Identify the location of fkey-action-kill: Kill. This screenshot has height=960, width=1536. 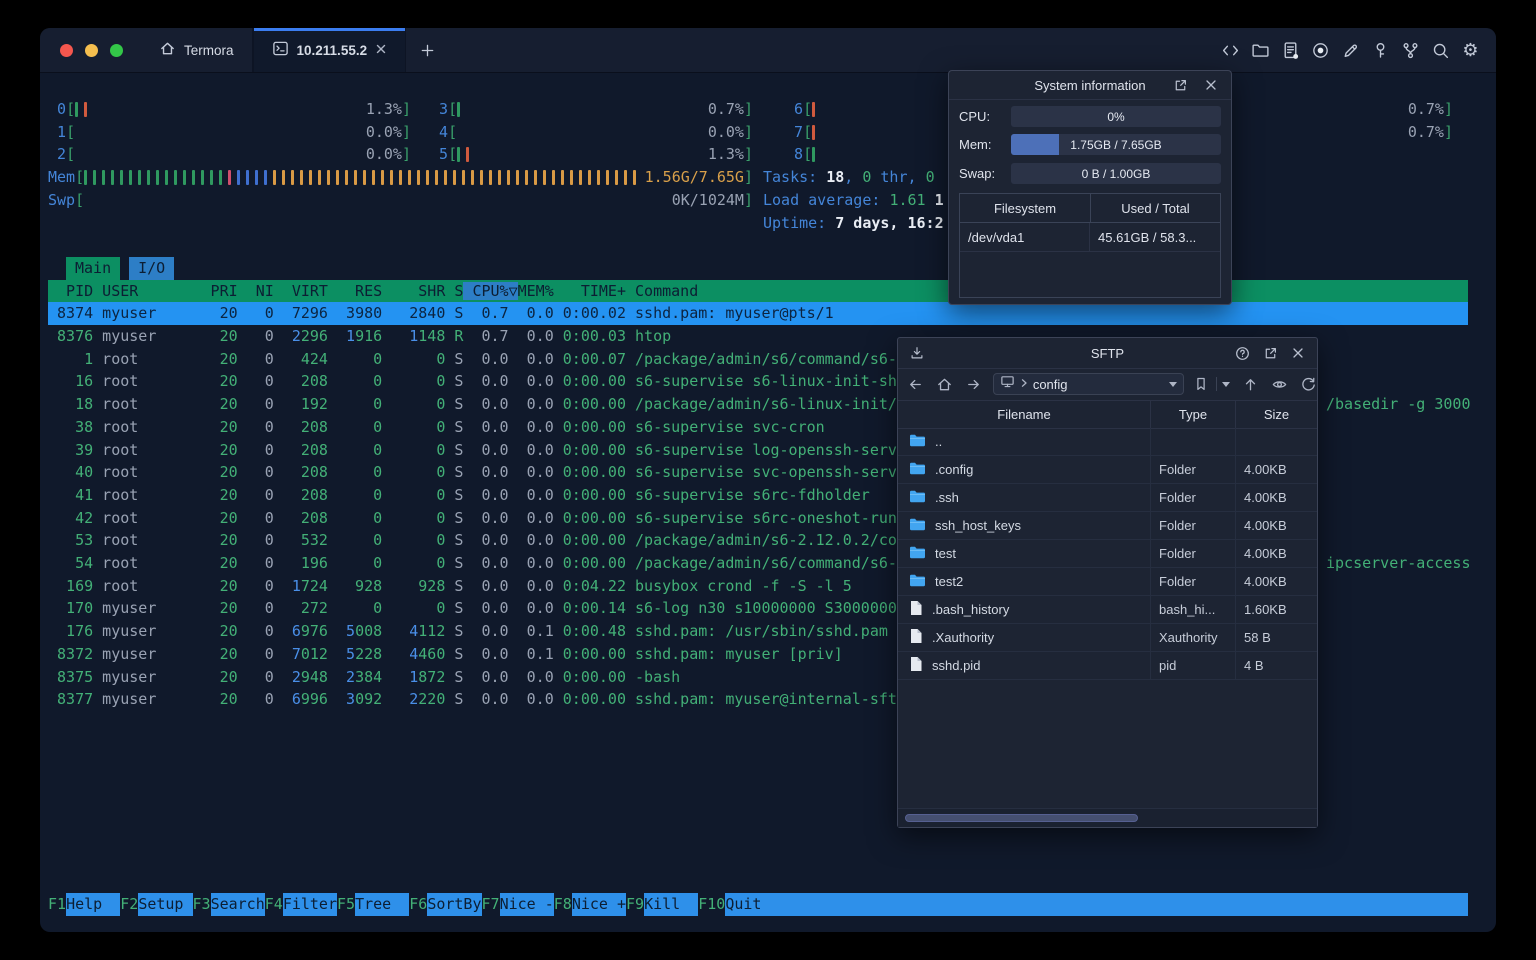
(671, 904).